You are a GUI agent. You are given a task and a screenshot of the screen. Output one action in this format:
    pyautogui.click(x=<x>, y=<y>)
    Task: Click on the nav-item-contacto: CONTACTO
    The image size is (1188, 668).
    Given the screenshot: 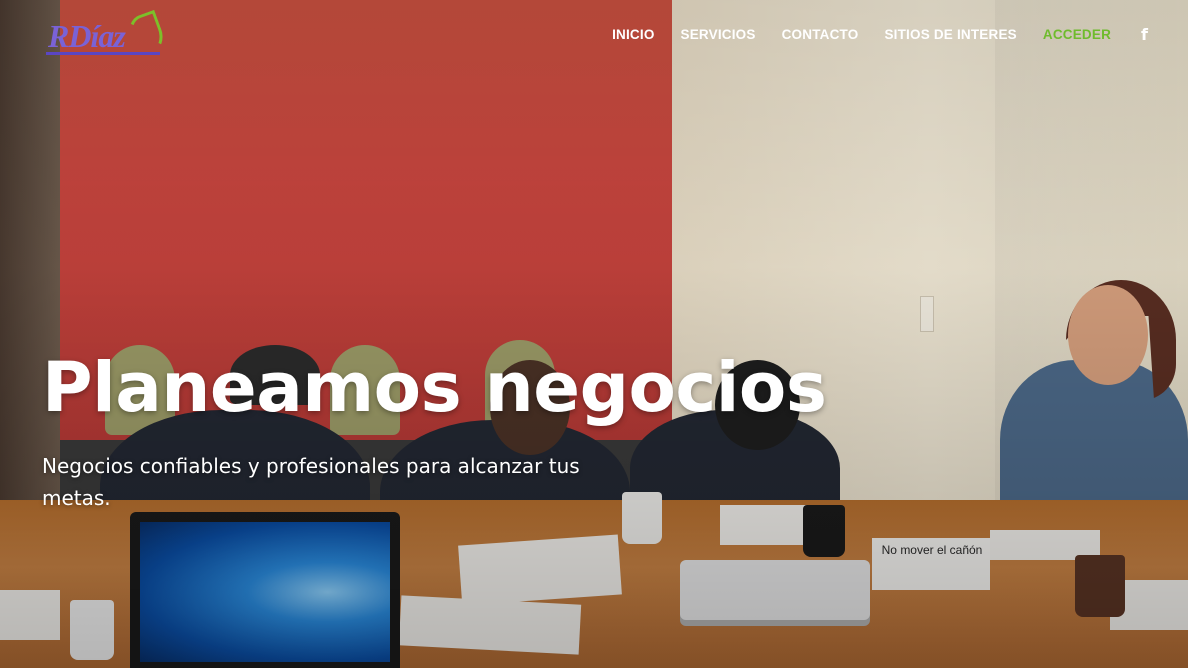 What is the action you would take?
    pyautogui.click(x=820, y=34)
    